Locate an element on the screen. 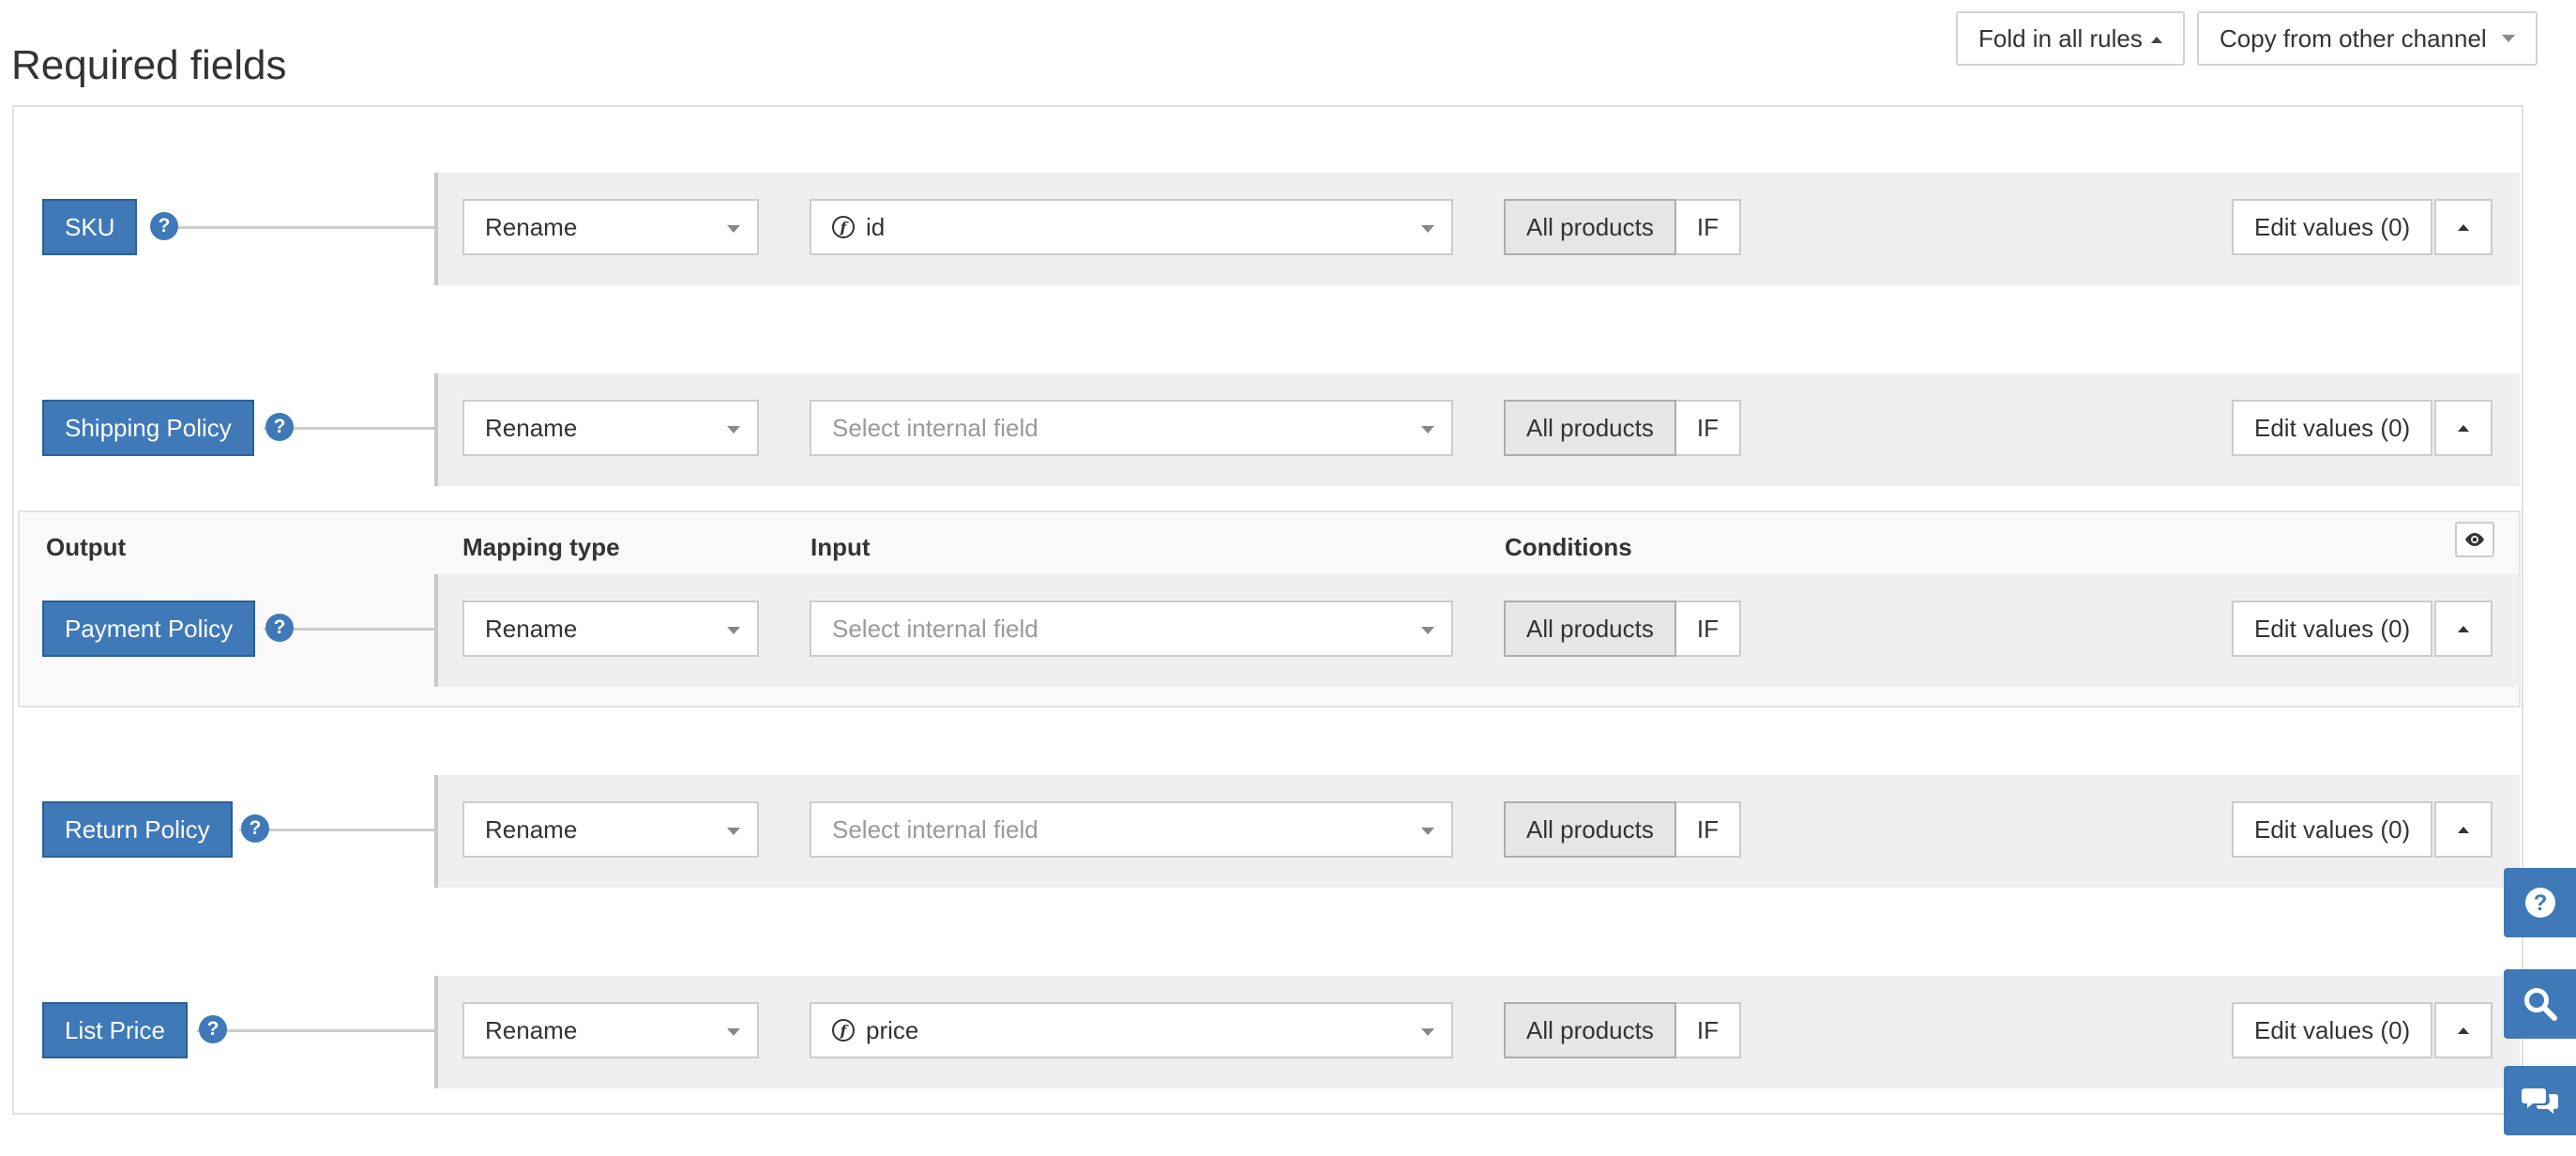 This screenshot has height=1156, width=2576. search-icon is located at coordinates (2540, 1004).